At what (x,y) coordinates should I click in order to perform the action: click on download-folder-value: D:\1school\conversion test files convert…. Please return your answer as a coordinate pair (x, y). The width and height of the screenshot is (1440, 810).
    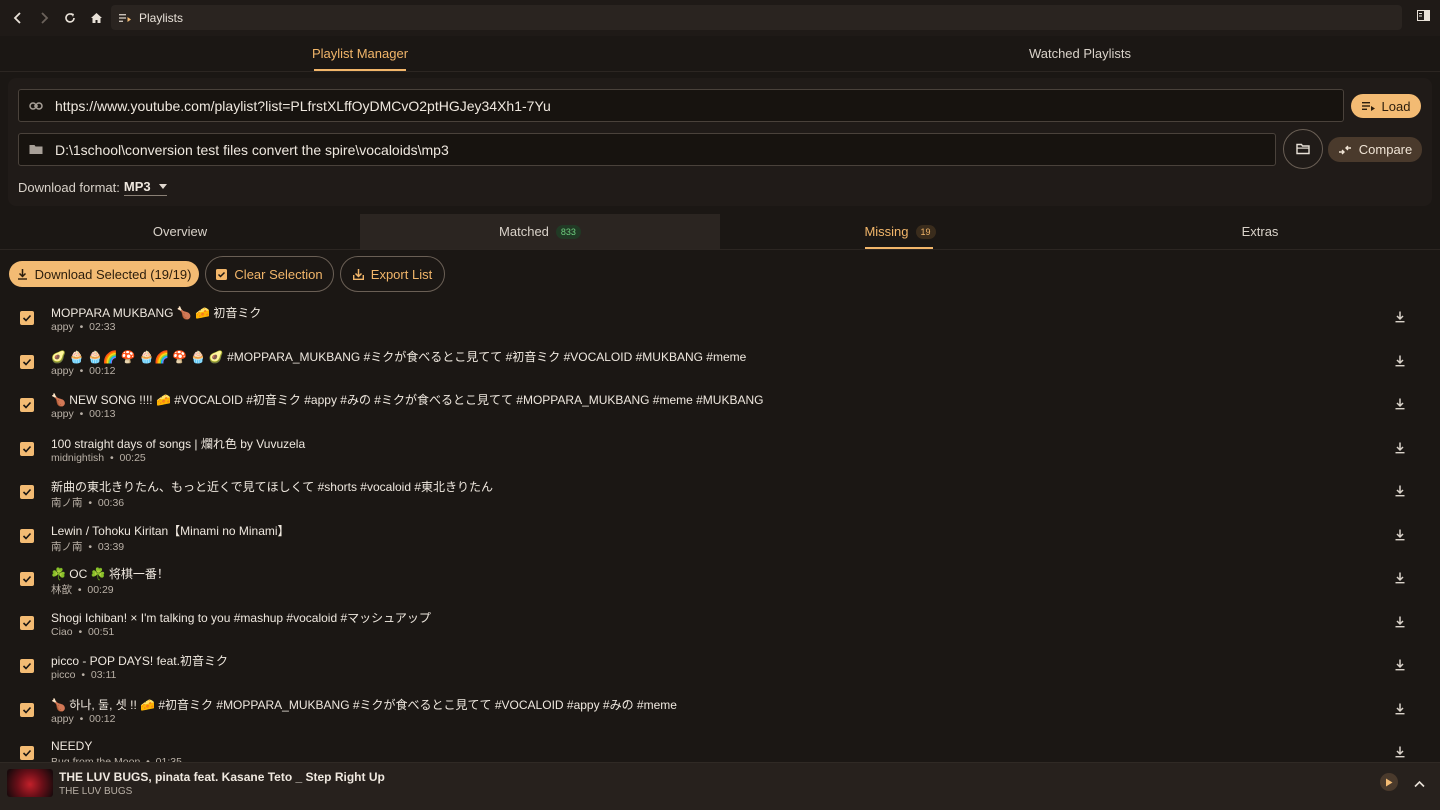
    Looking at the image, I should click on (252, 149).